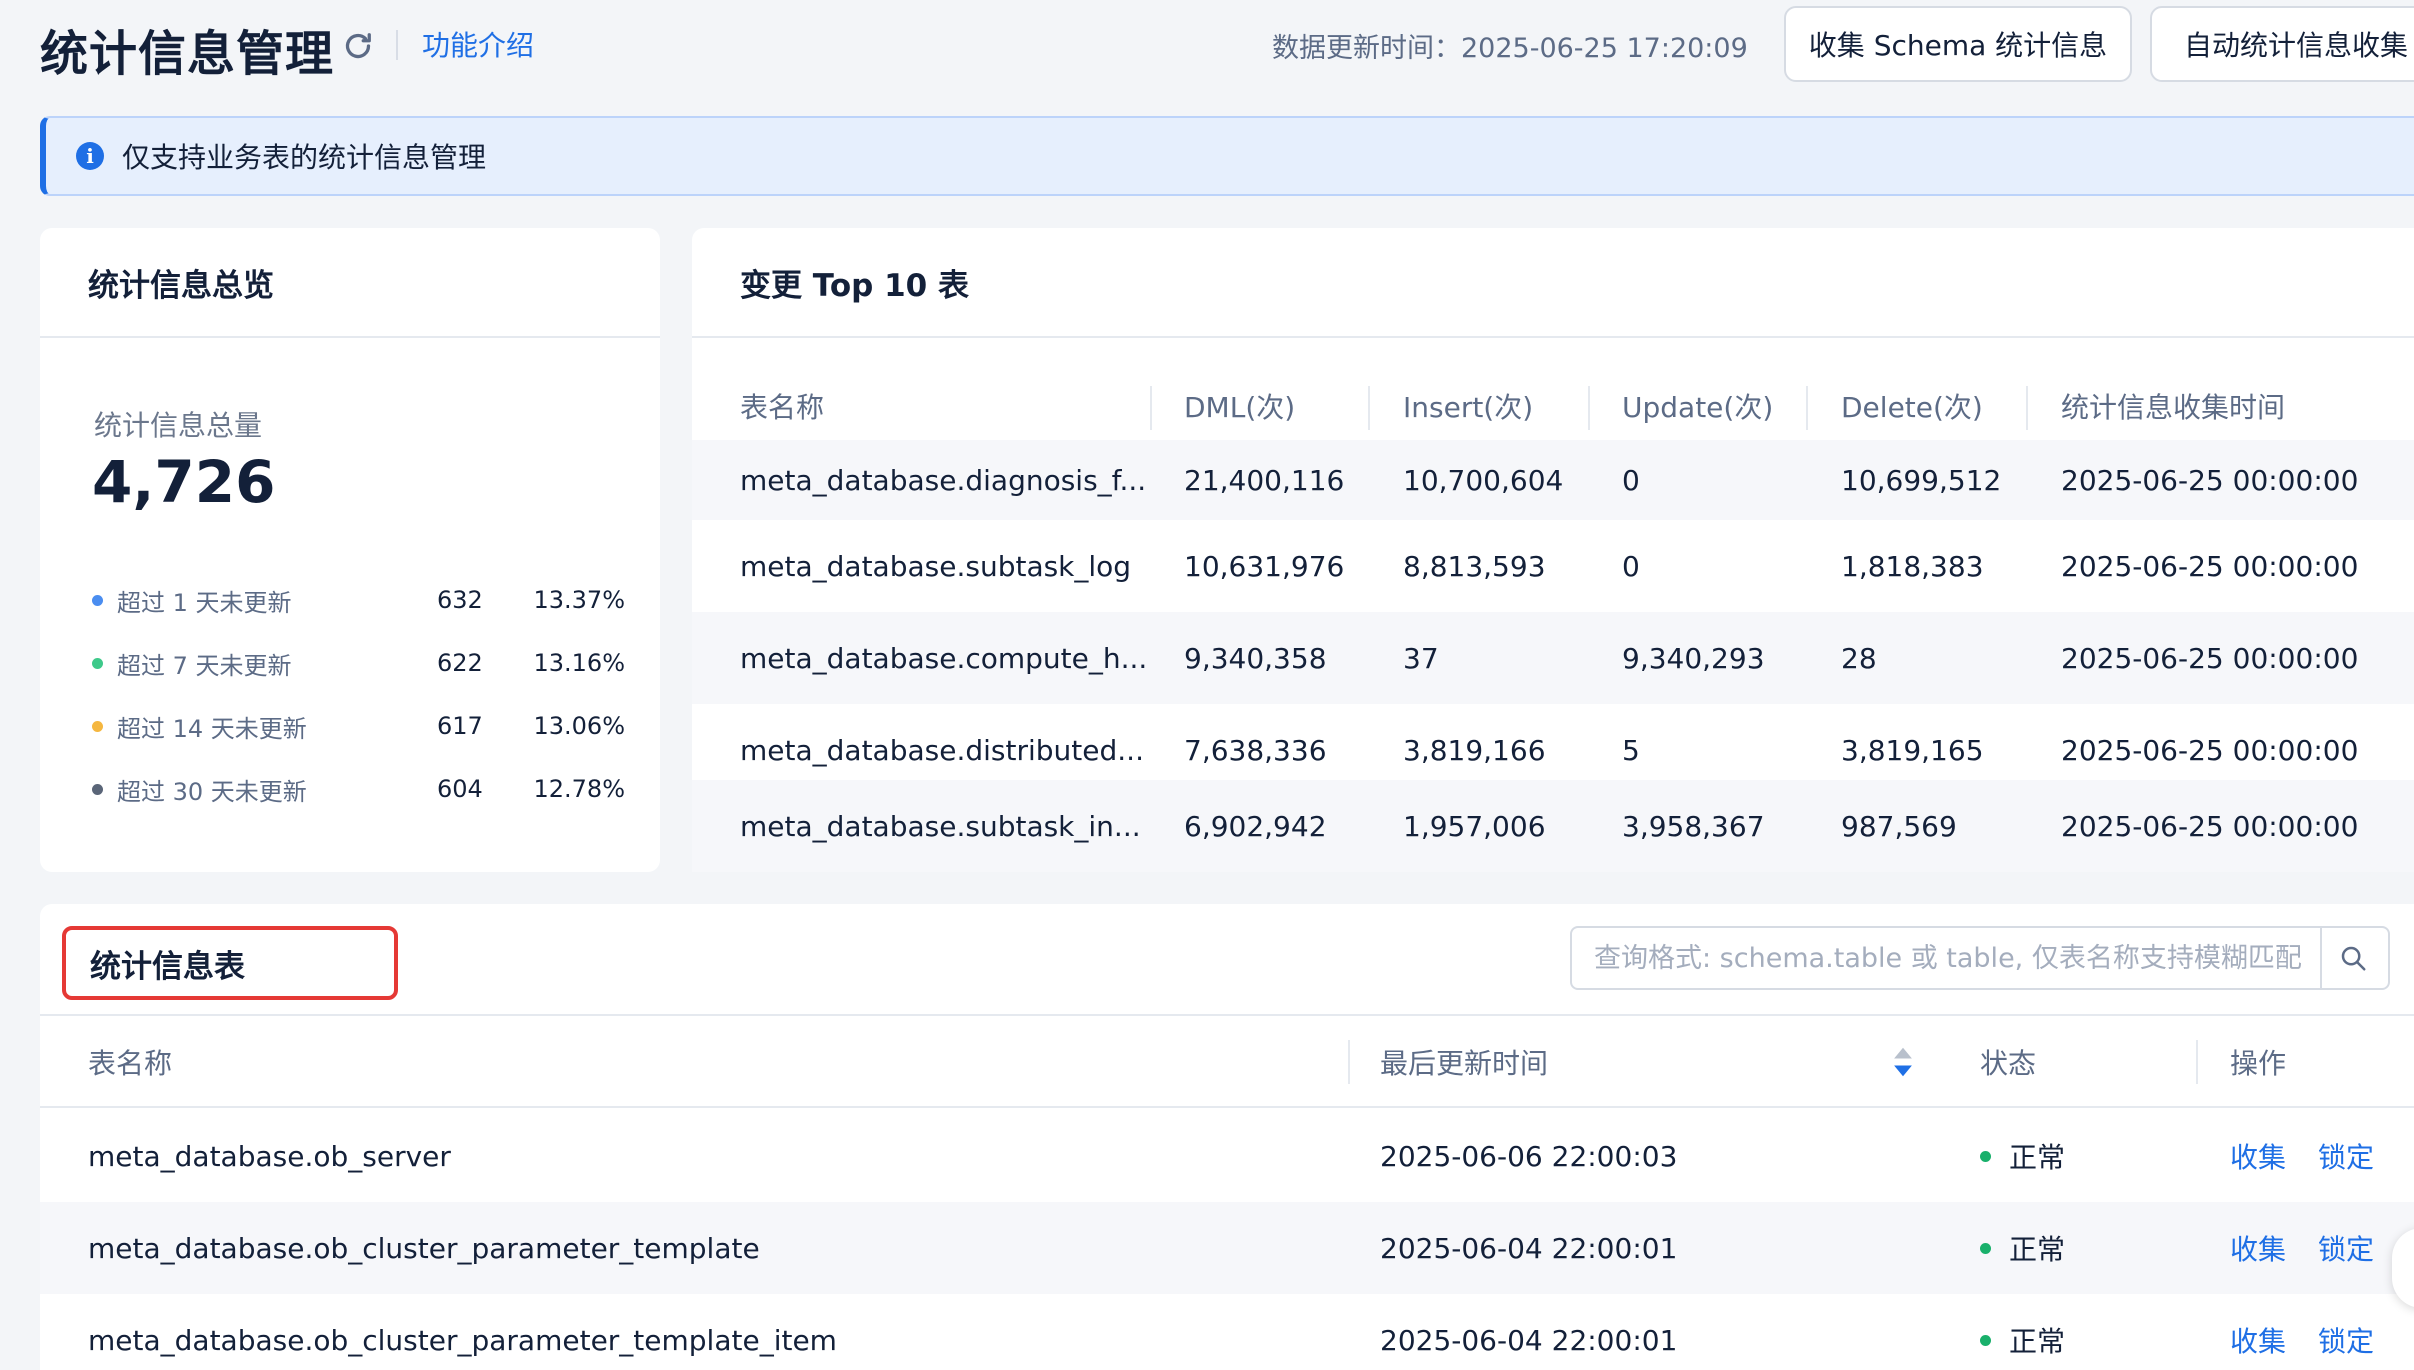  Describe the element at coordinates (2258, 1063) in the screenshot. I see `col-actions: 操作` at that location.